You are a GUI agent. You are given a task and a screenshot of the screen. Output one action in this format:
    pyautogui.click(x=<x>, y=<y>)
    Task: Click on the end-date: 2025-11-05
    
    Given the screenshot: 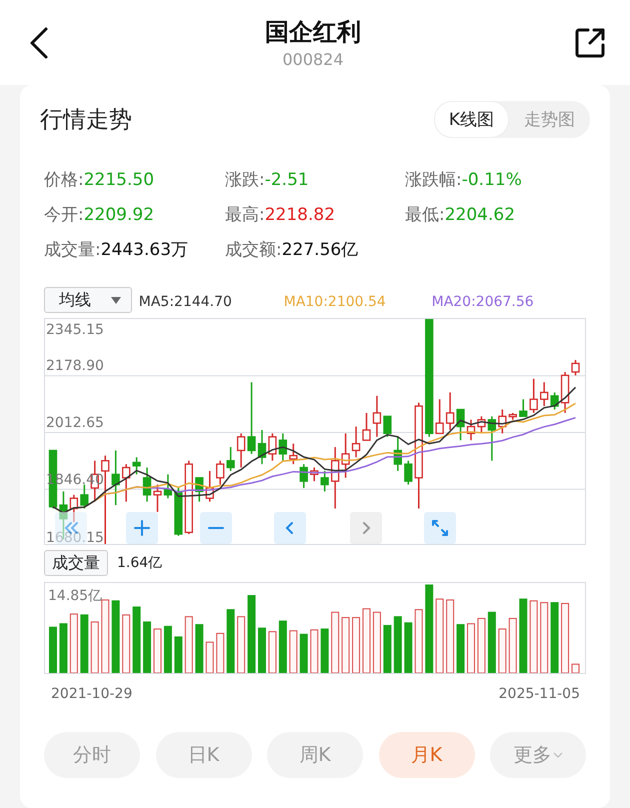 What is the action you would take?
    pyautogui.click(x=539, y=694)
    